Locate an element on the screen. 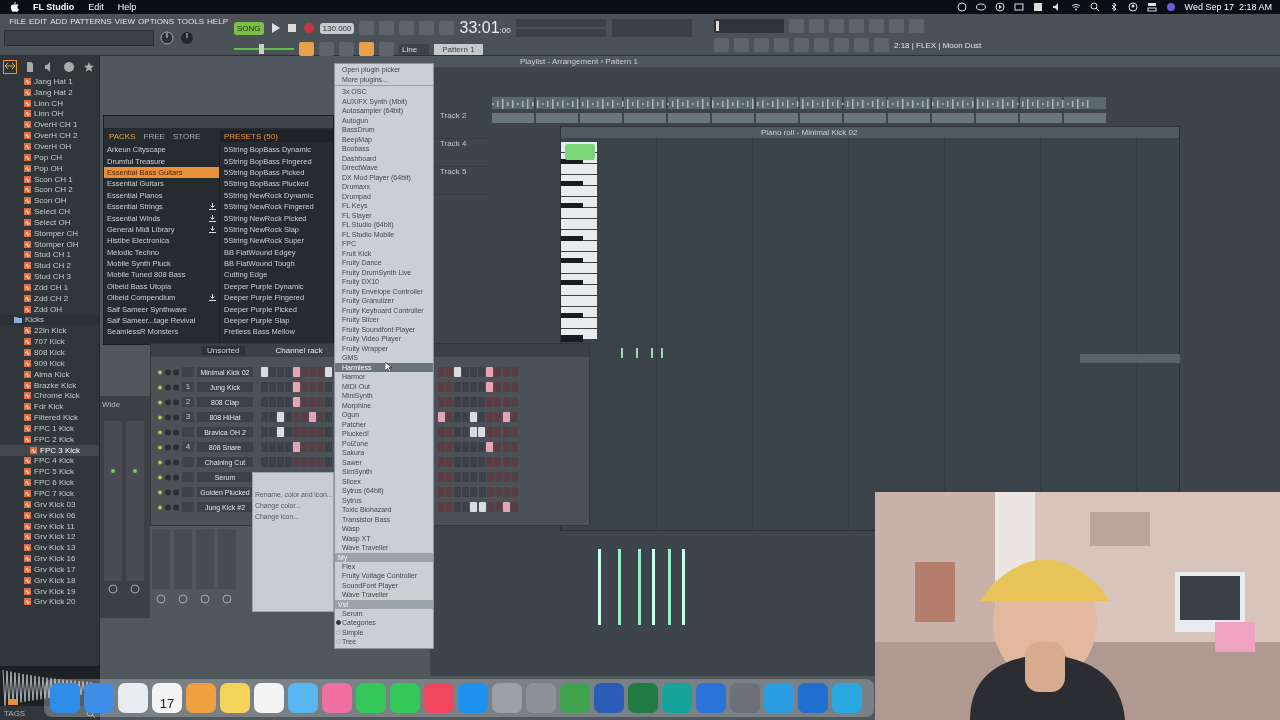  menu-item: HELP is located at coordinates (217, 21).